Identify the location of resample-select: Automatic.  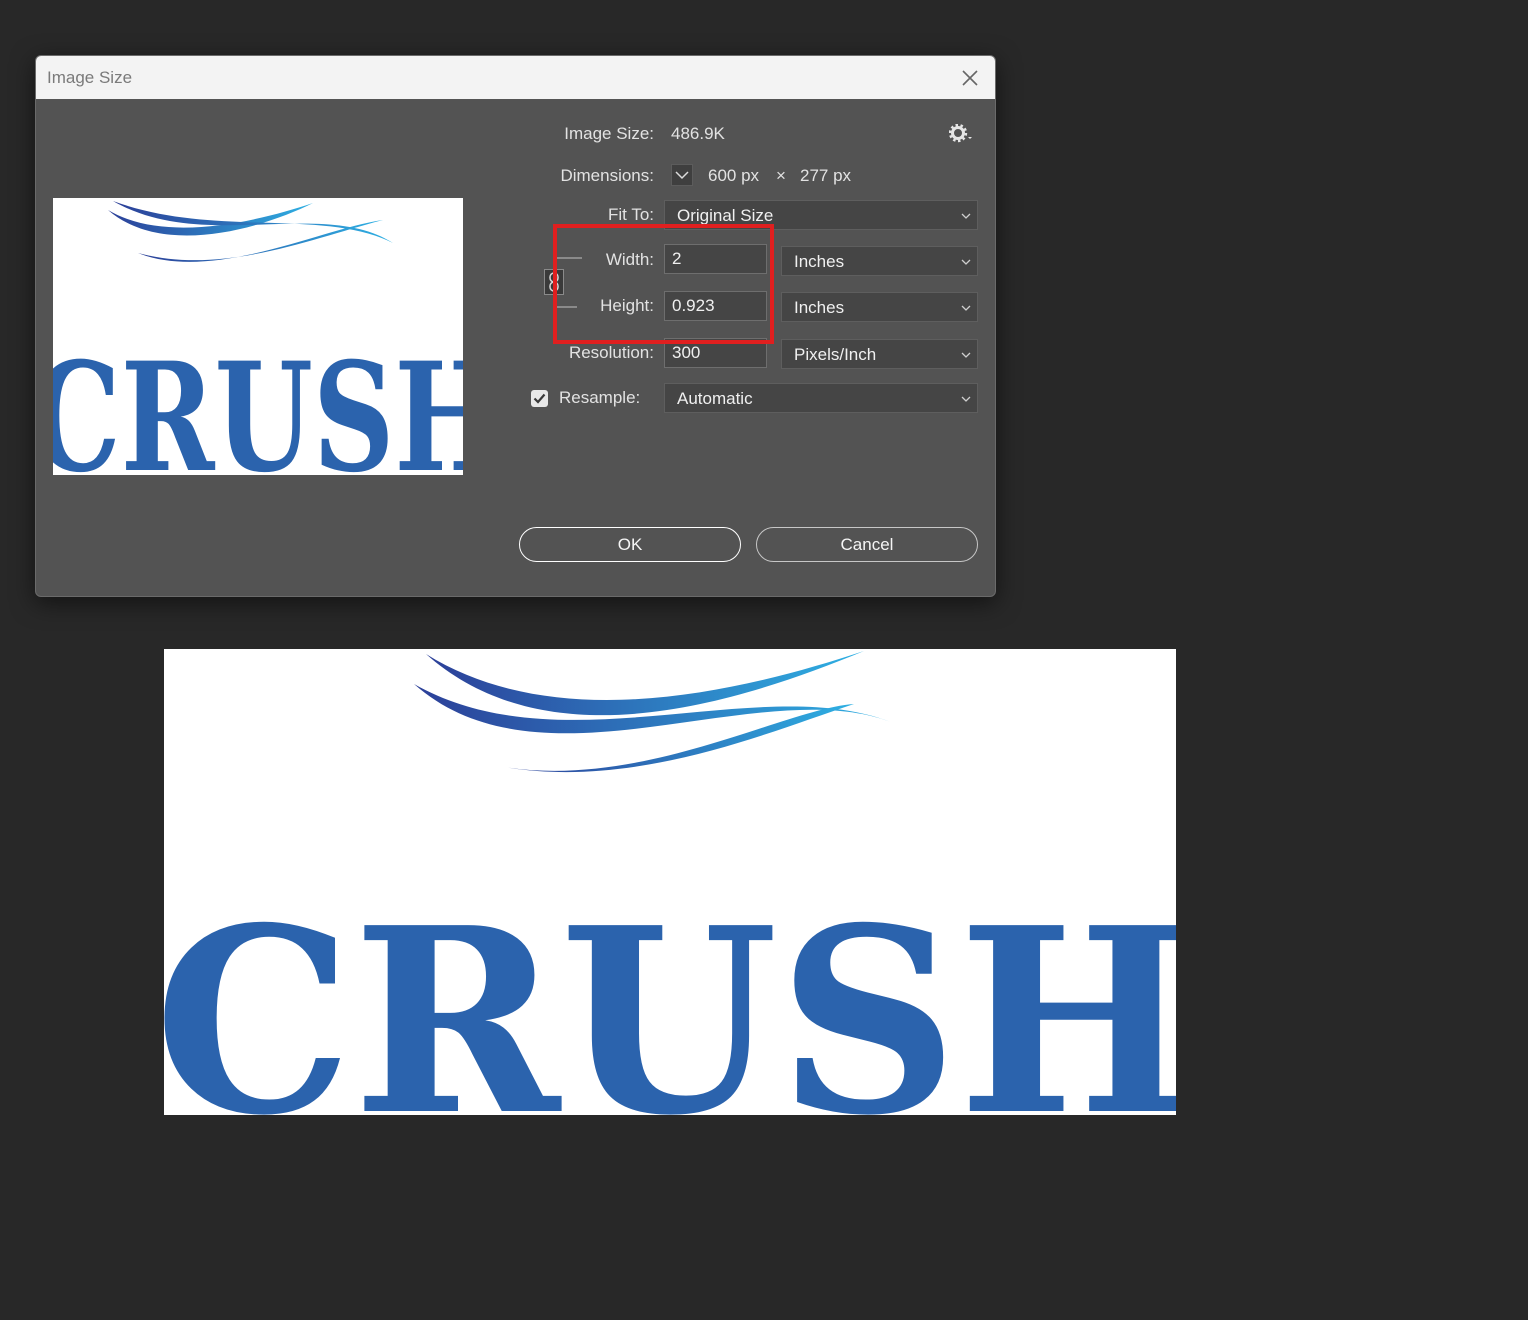
(821, 398).